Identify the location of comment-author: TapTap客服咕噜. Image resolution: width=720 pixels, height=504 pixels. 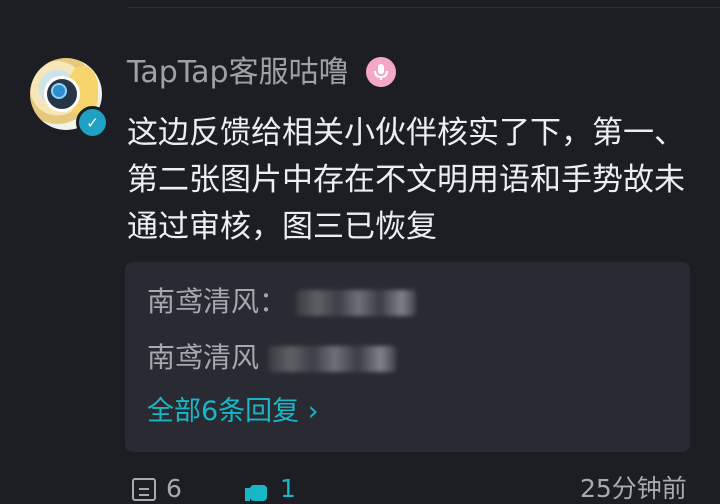
(238, 73).